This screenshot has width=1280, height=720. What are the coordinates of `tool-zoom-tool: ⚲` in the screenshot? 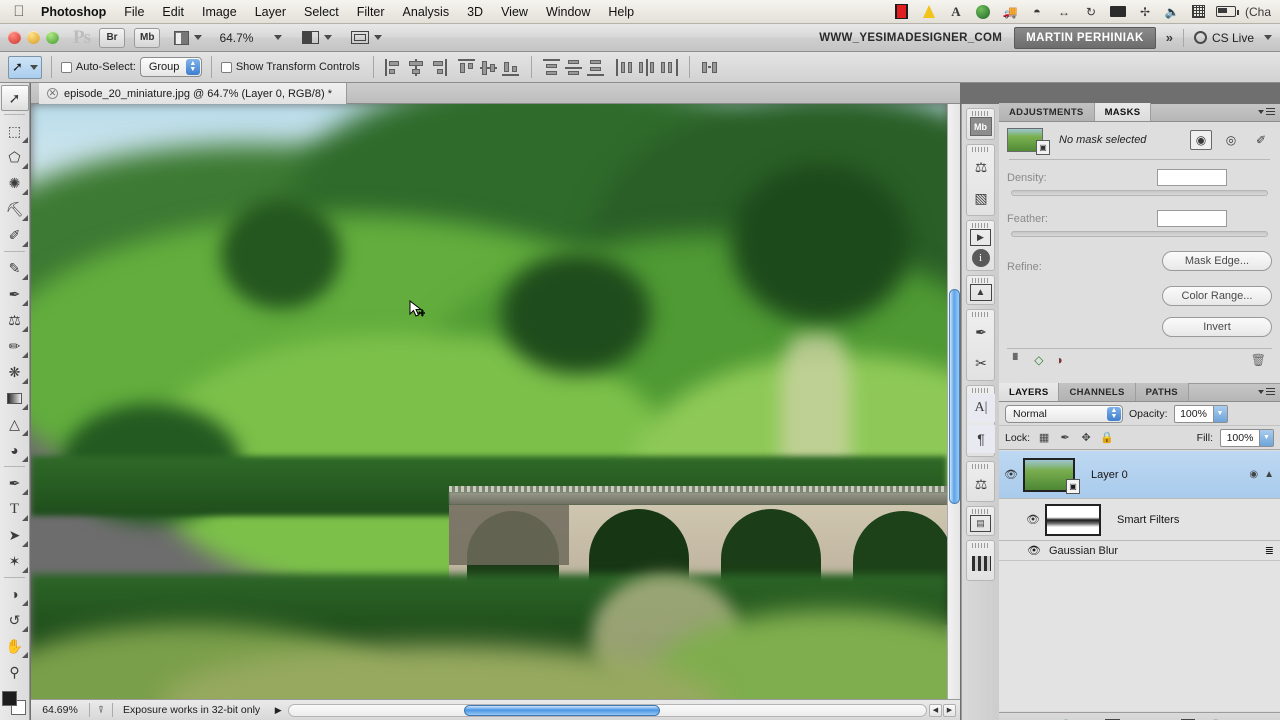 It's located at (15, 672).